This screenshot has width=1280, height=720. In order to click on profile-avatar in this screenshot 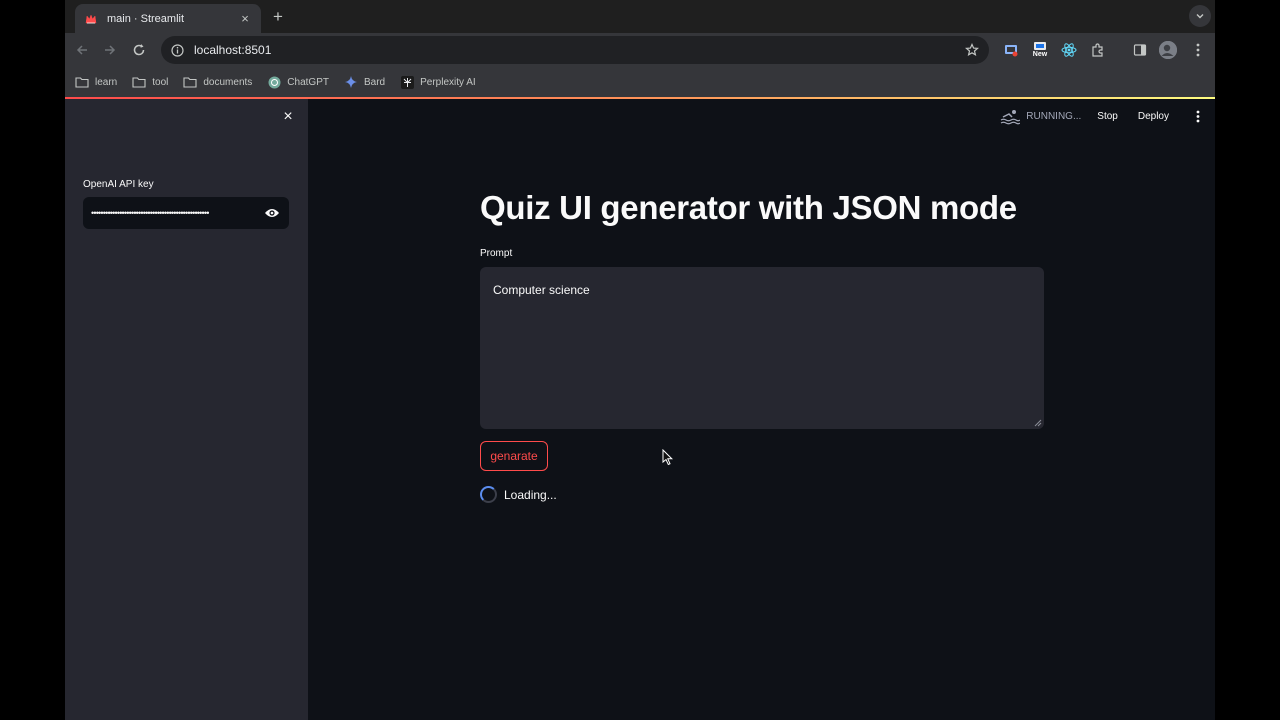, I will do `click(1168, 50)`.